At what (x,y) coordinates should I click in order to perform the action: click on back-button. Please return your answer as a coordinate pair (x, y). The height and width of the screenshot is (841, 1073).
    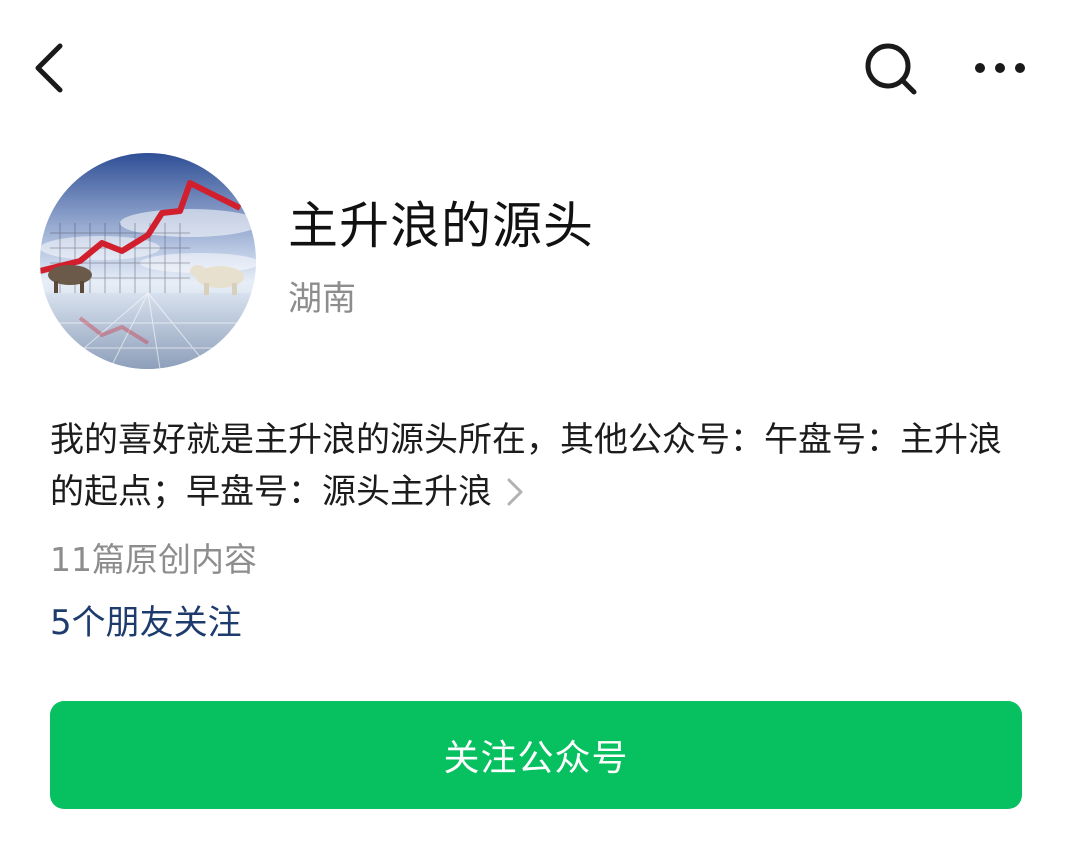
    Looking at the image, I should click on (54, 68).